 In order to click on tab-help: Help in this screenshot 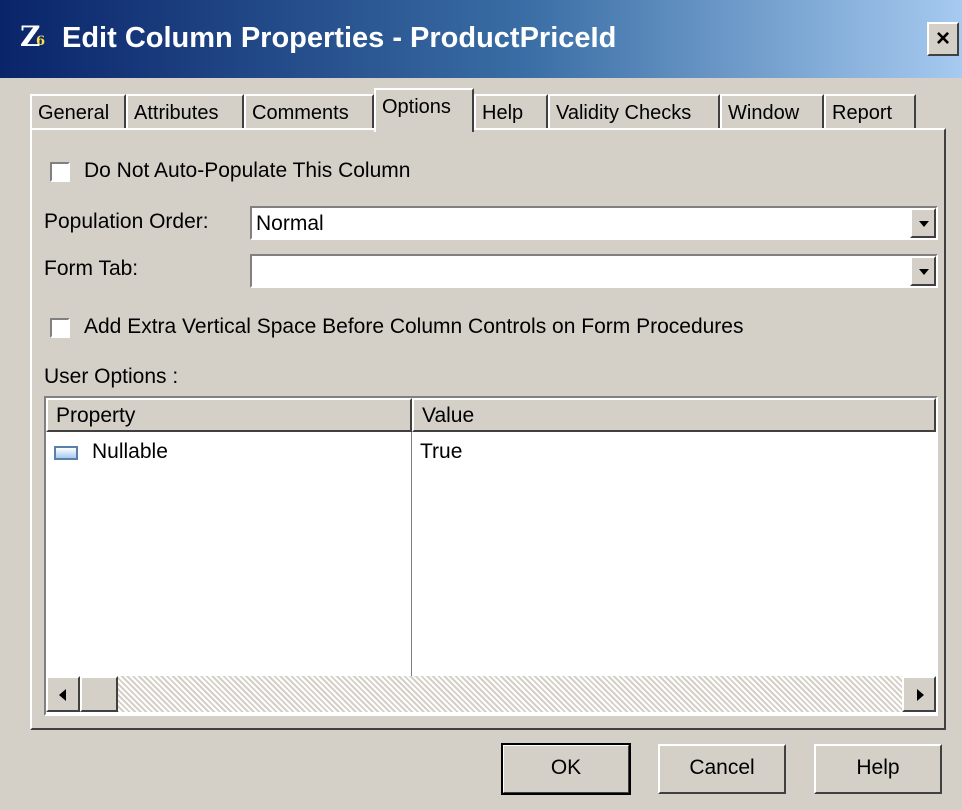, I will do `click(511, 112)`.